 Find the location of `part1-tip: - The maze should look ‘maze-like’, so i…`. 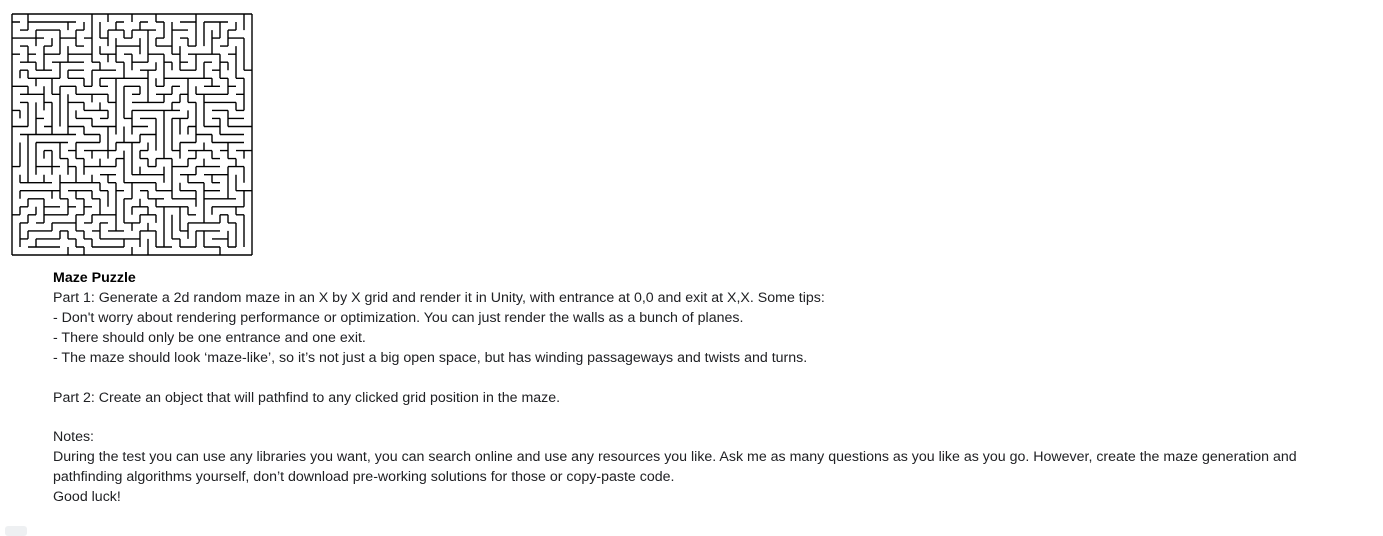

part1-tip: - The maze should look ‘maze-like’, so i… is located at coordinates (430, 358).